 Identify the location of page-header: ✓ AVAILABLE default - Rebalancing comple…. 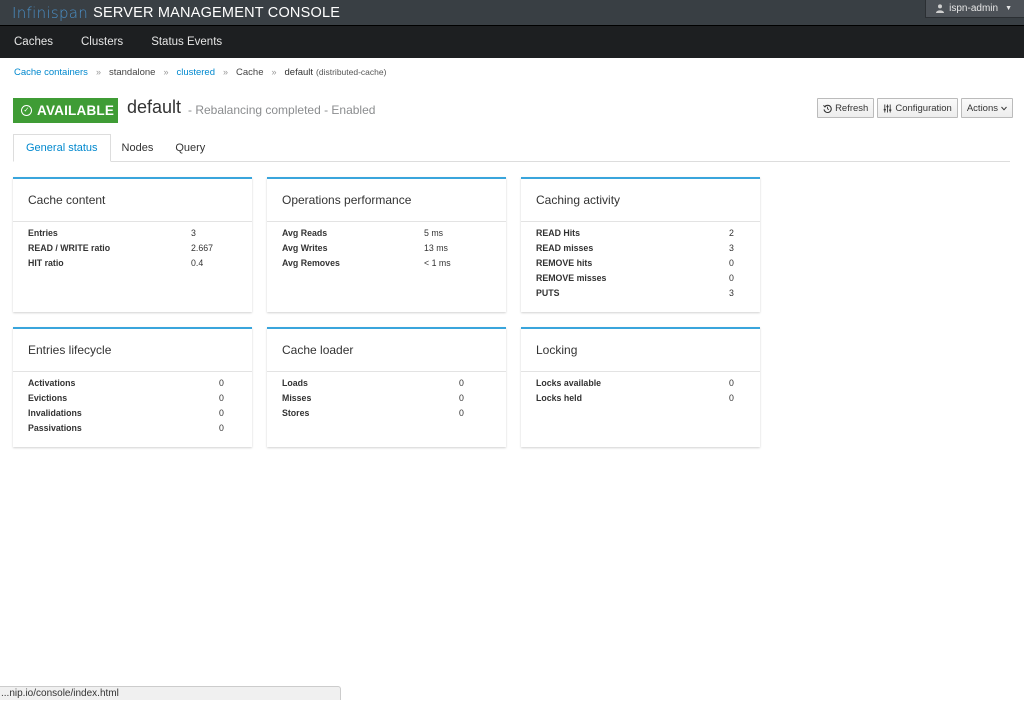
(512, 114).